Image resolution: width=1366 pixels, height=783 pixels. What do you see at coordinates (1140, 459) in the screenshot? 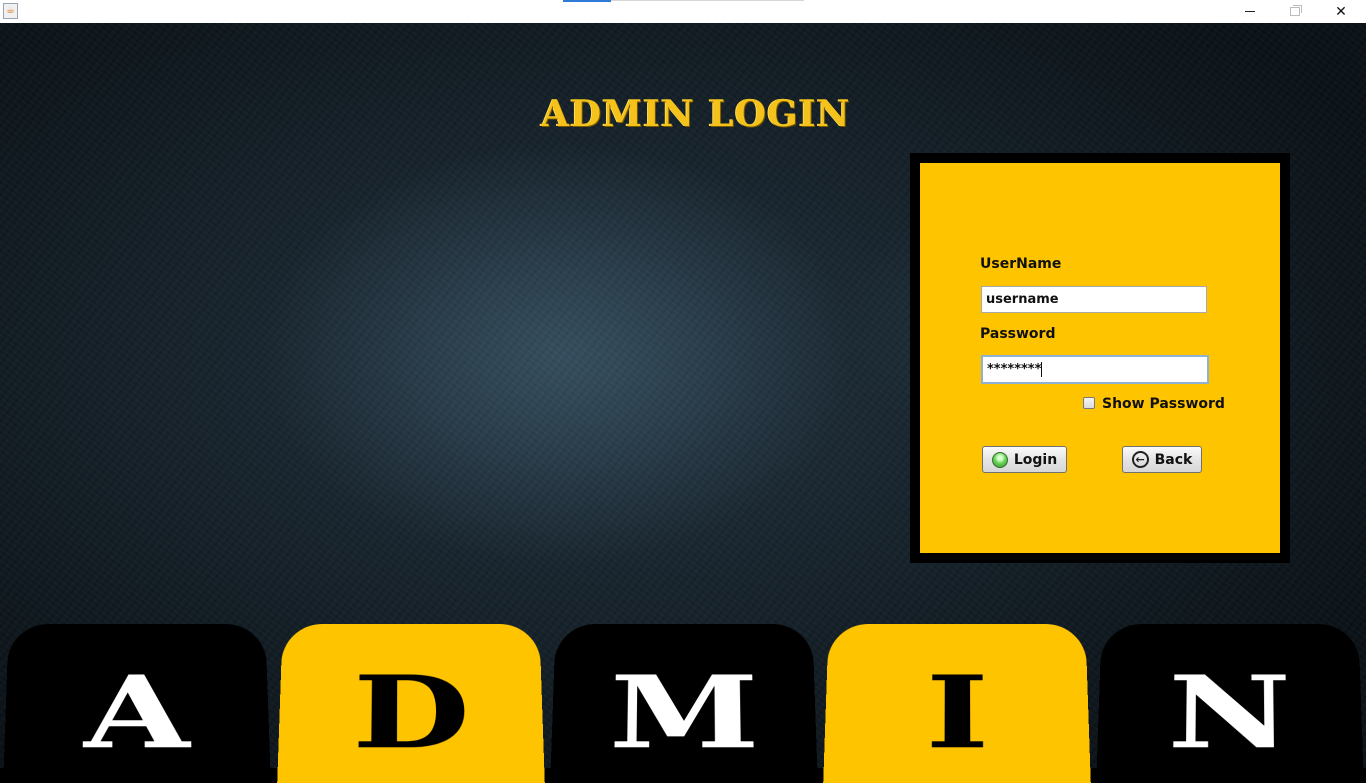
I see `back-arrow-icon: ←` at bounding box center [1140, 459].